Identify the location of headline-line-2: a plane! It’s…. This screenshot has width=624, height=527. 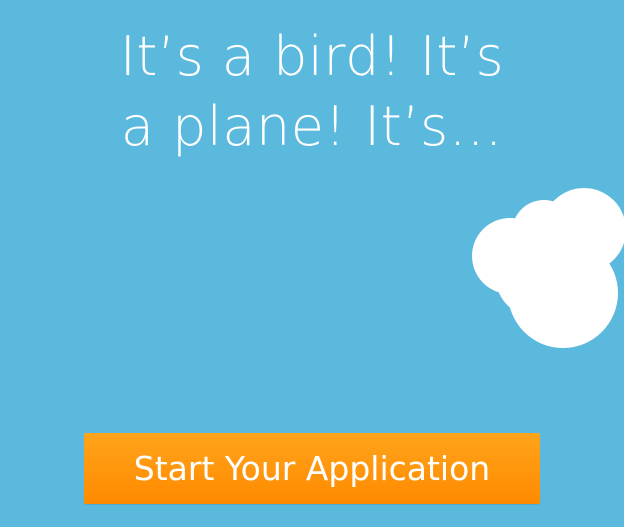
(312, 126).